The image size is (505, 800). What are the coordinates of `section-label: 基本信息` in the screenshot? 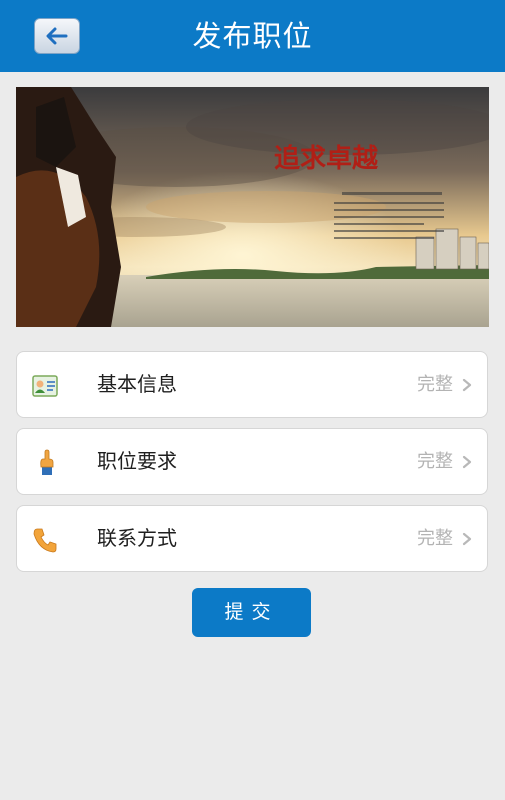 It's located at (137, 384).